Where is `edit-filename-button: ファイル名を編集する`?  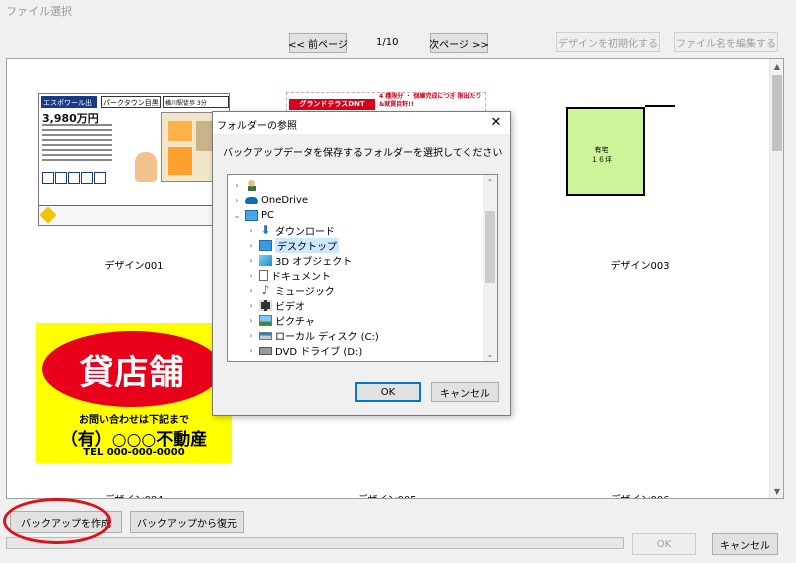
edit-filename-button: ファイル名を編集する is located at coordinates (726, 42).